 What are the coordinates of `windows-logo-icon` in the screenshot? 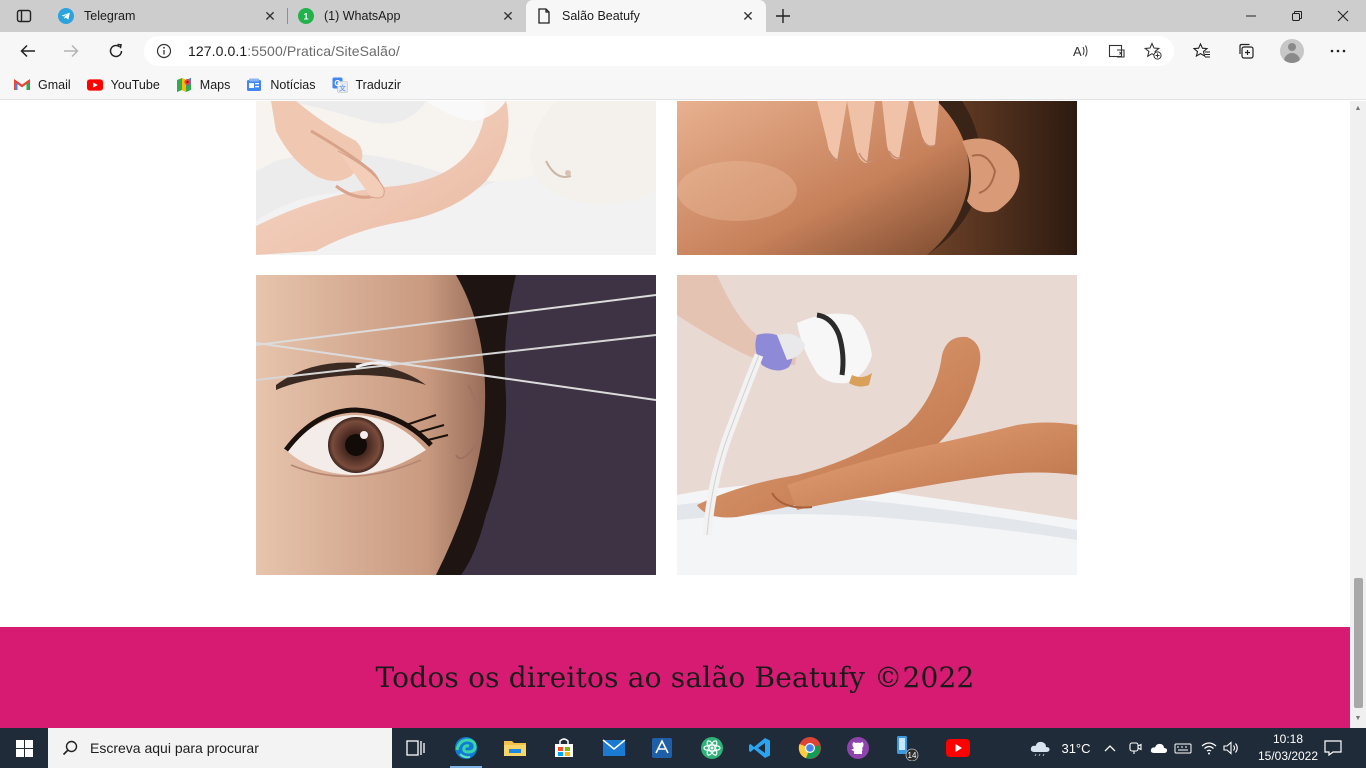 It's located at (24, 748).